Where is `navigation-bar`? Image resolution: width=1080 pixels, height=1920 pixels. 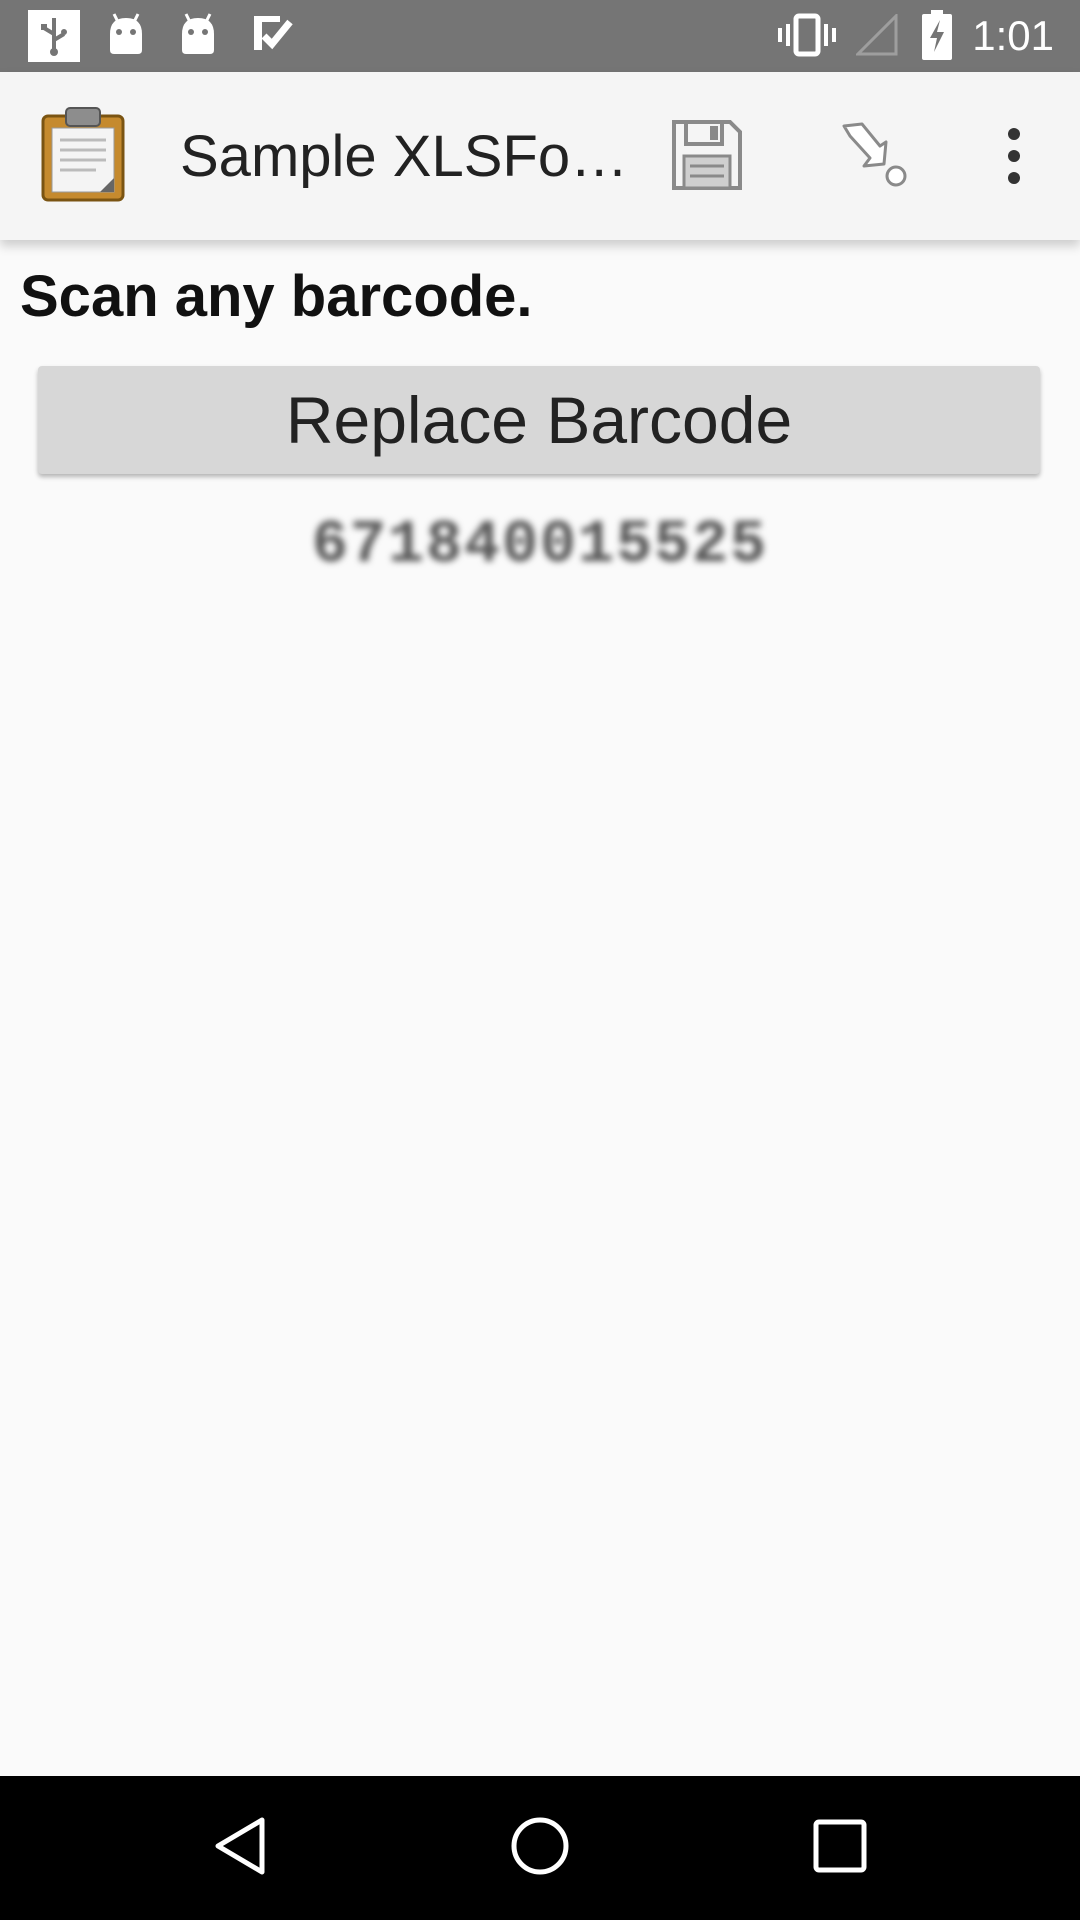 navigation-bar is located at coordinates (540, 1848).